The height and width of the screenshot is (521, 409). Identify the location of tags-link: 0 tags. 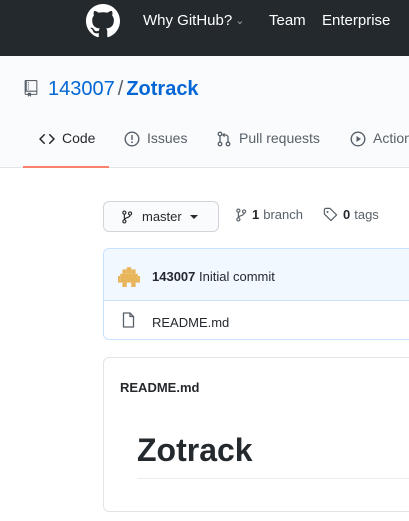
(351, 214).